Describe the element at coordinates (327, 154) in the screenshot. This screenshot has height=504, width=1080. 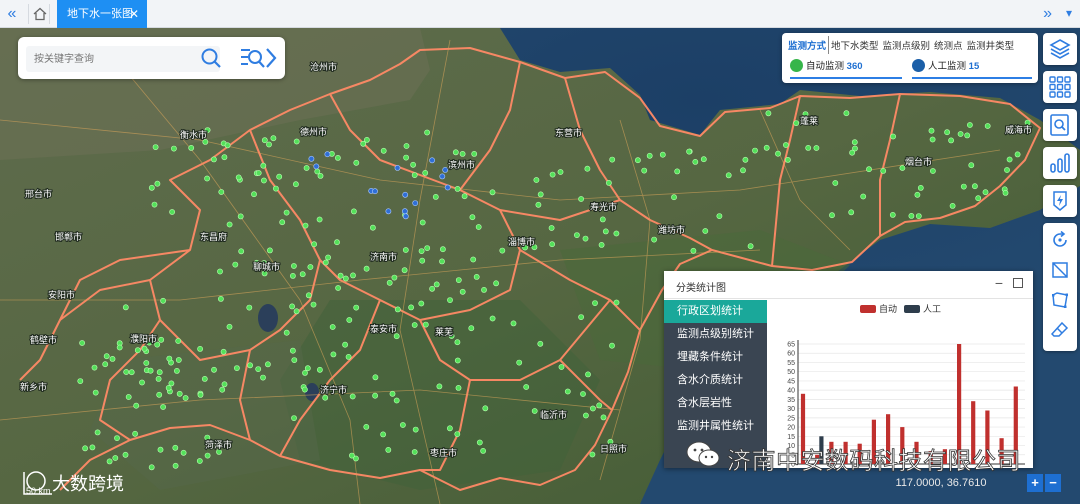
I see `station-point-manual` at that location.